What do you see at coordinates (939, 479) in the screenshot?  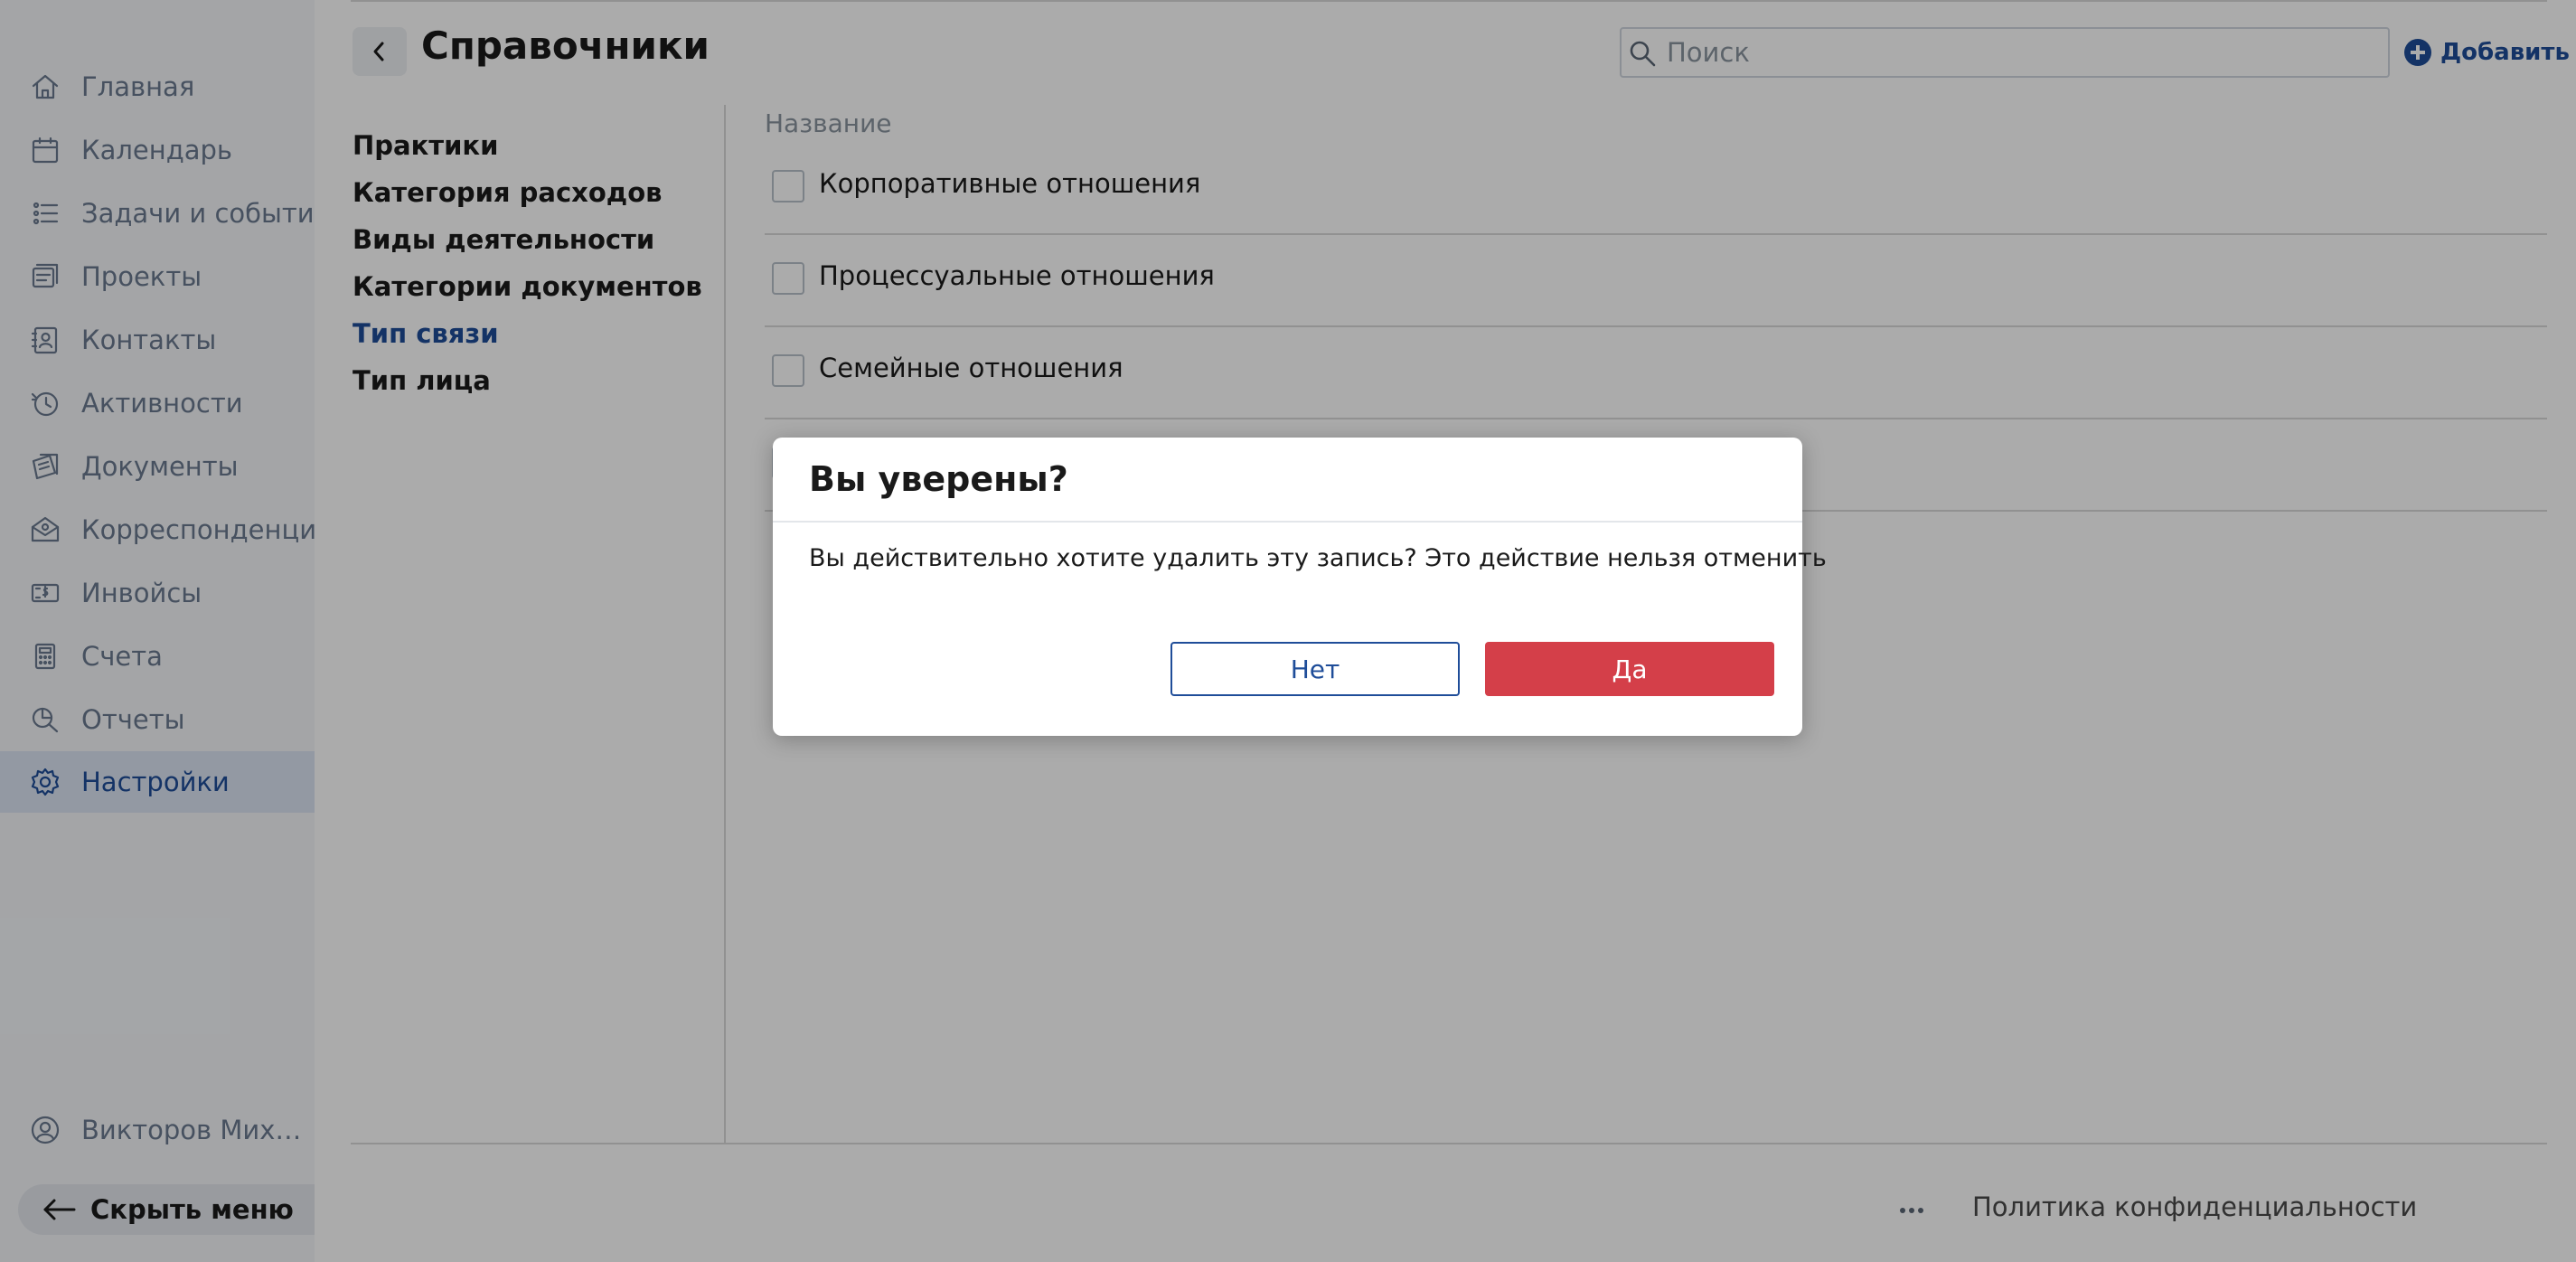 I see `dialog-title: Вы уверены?` at bounding box center [939, 479].